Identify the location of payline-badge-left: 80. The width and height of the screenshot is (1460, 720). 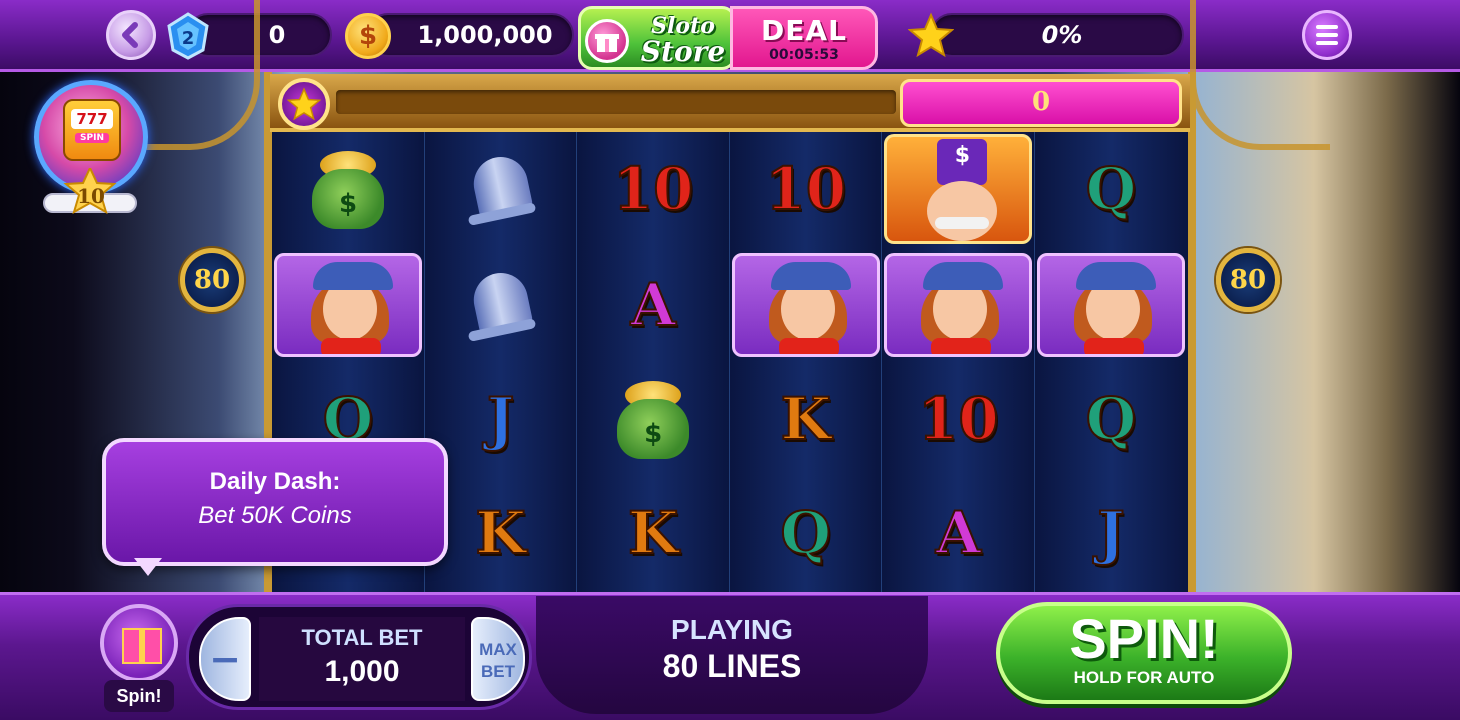
(212, 280).